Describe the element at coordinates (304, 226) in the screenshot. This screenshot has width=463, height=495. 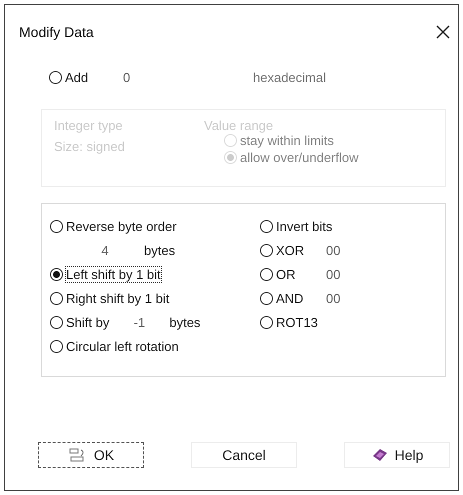
I see `option-label: Invert bits` at that location.